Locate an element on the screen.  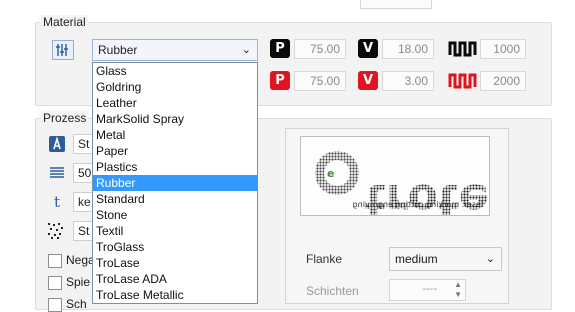
top-partial-field is located at coordinates (396, 4).